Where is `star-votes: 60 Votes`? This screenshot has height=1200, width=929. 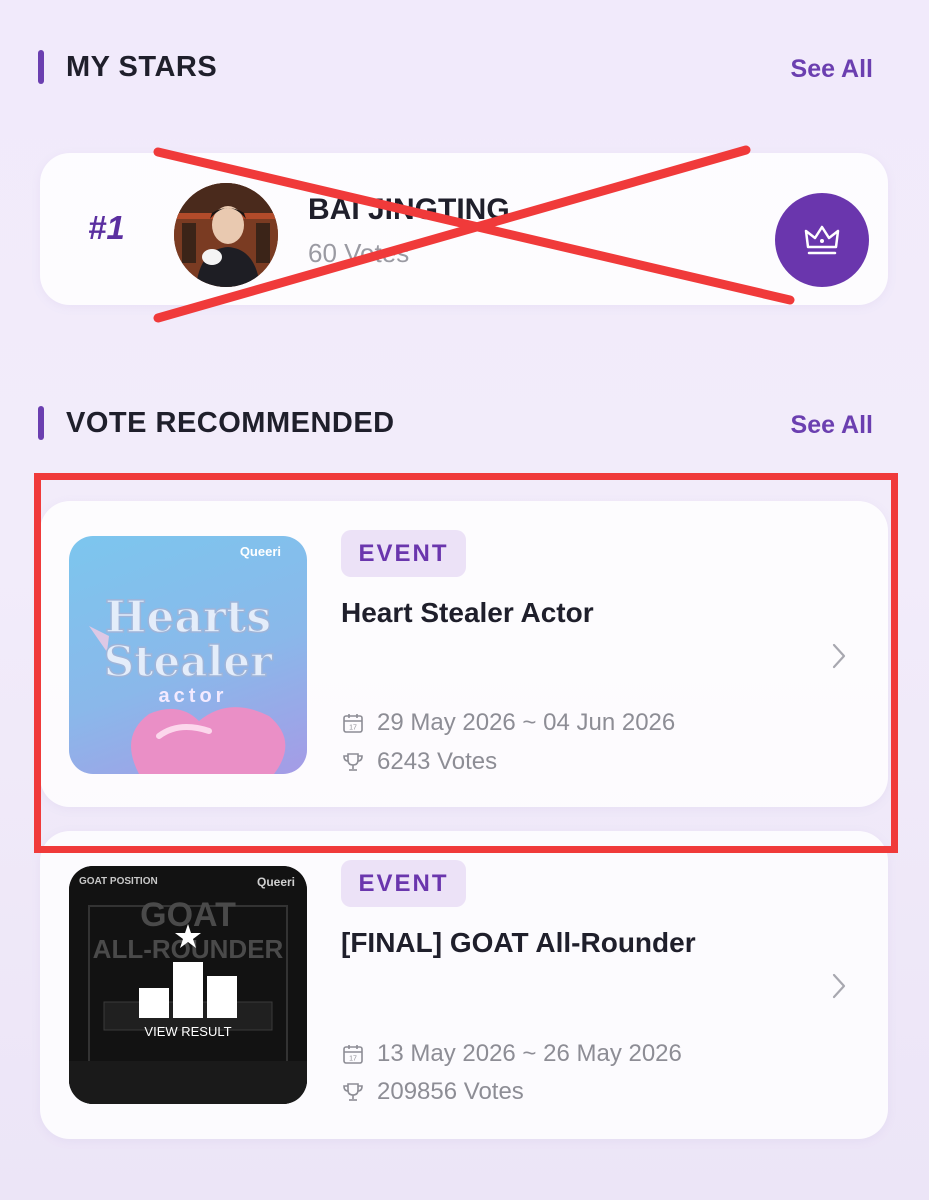
star-votes: 60 Votes is located at coordinates (359, 253).